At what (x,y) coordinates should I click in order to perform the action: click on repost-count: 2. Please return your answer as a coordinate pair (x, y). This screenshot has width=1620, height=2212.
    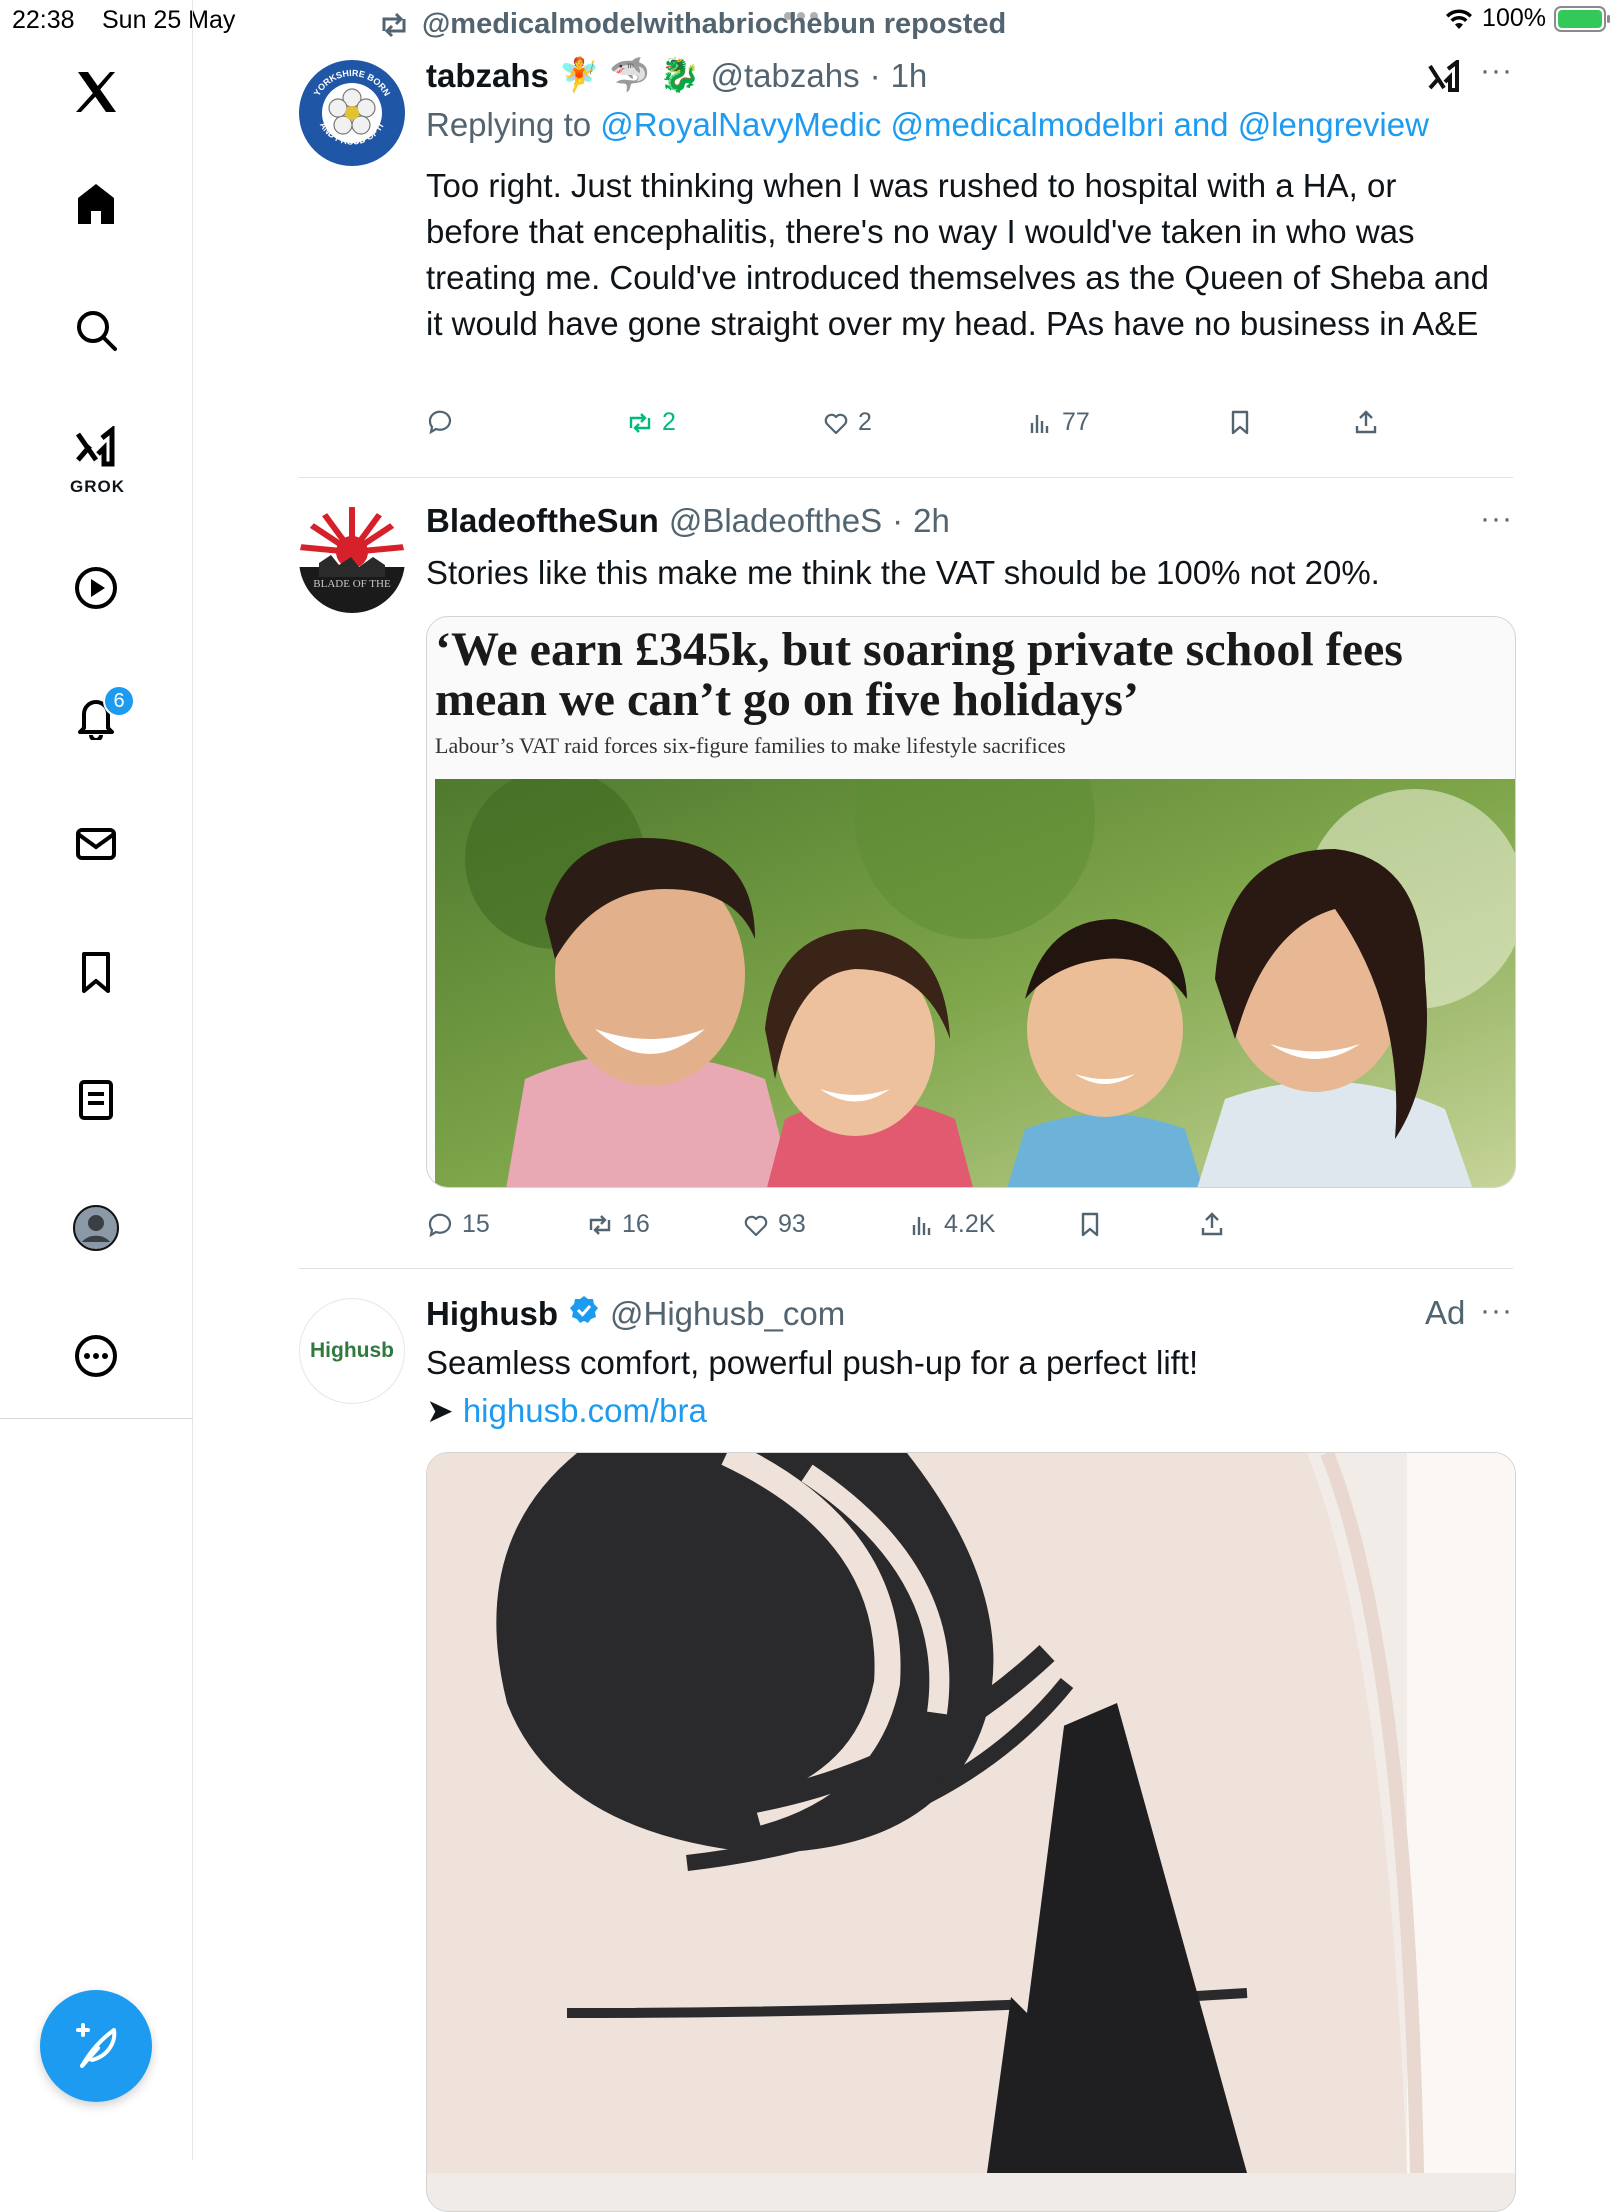
    Looking at the image, I should click on (669, 422).